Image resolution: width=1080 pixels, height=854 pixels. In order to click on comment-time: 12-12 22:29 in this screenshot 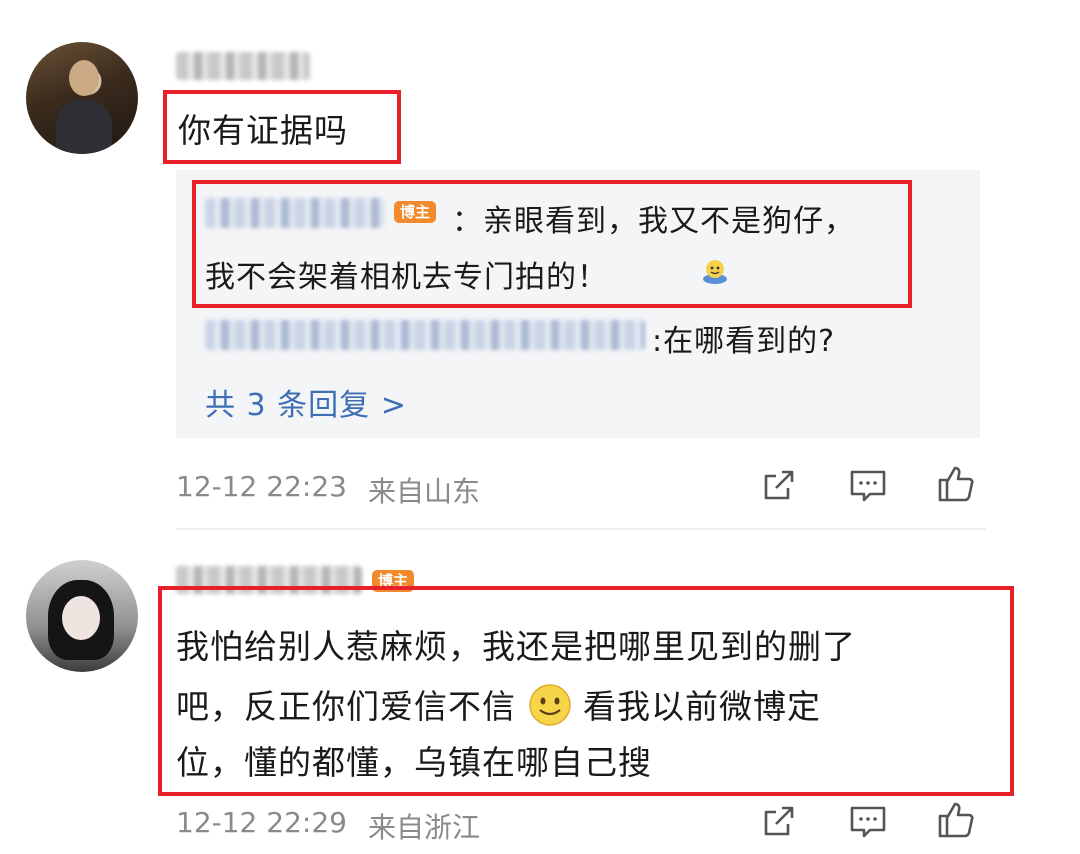, I will do `click(261, 822)`.